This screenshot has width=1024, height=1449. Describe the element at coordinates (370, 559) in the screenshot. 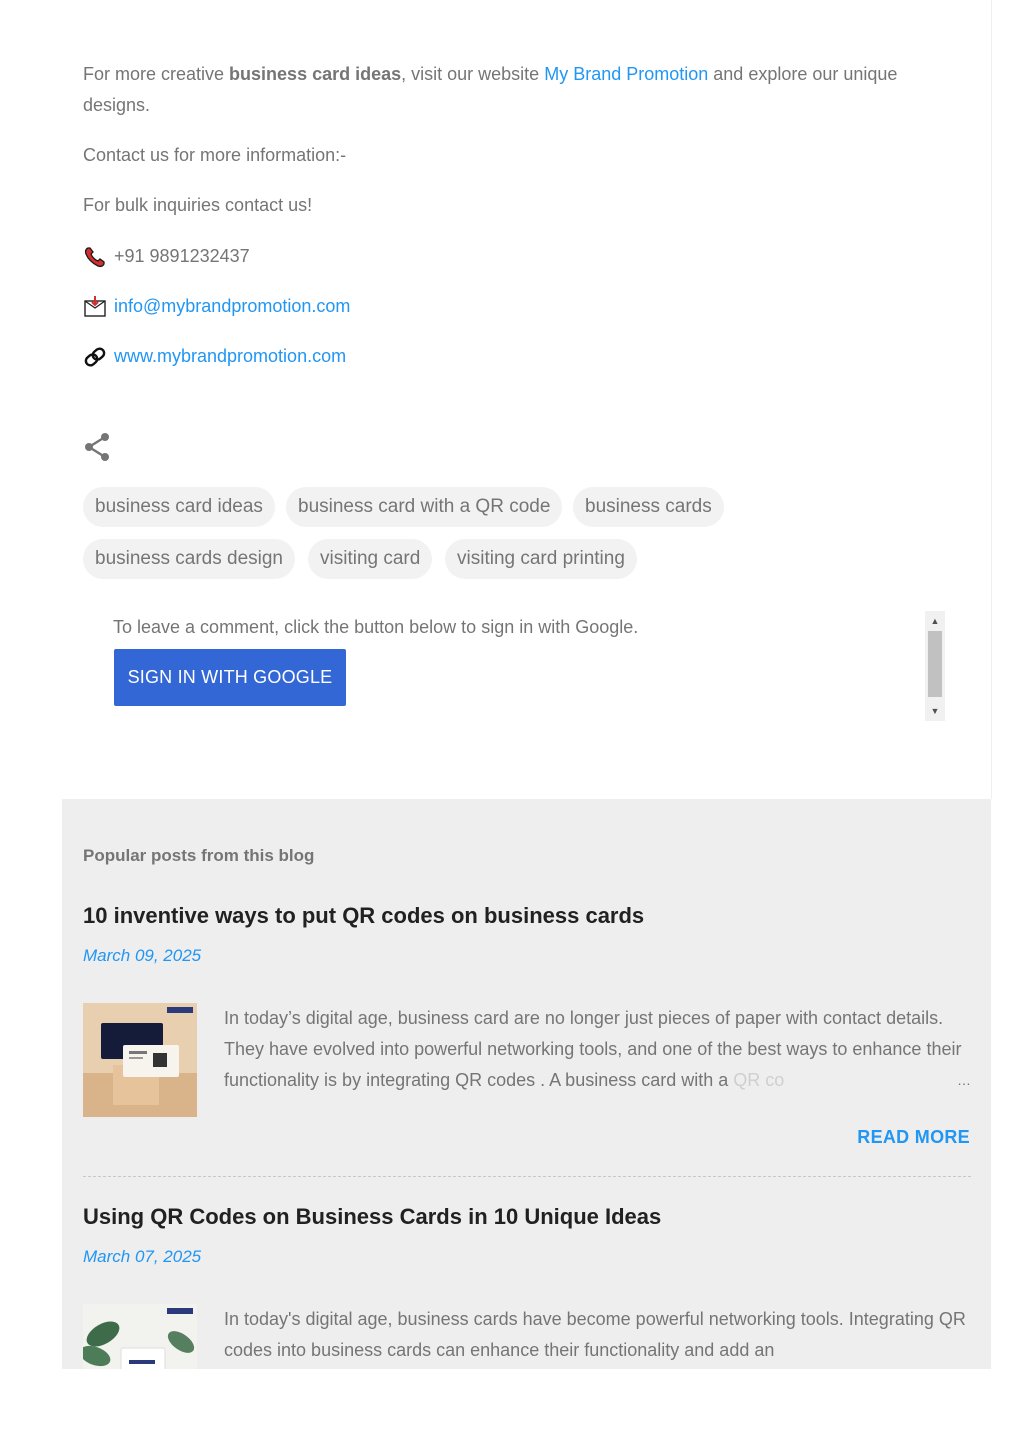

I see `label-chip: visiting card` at that location.